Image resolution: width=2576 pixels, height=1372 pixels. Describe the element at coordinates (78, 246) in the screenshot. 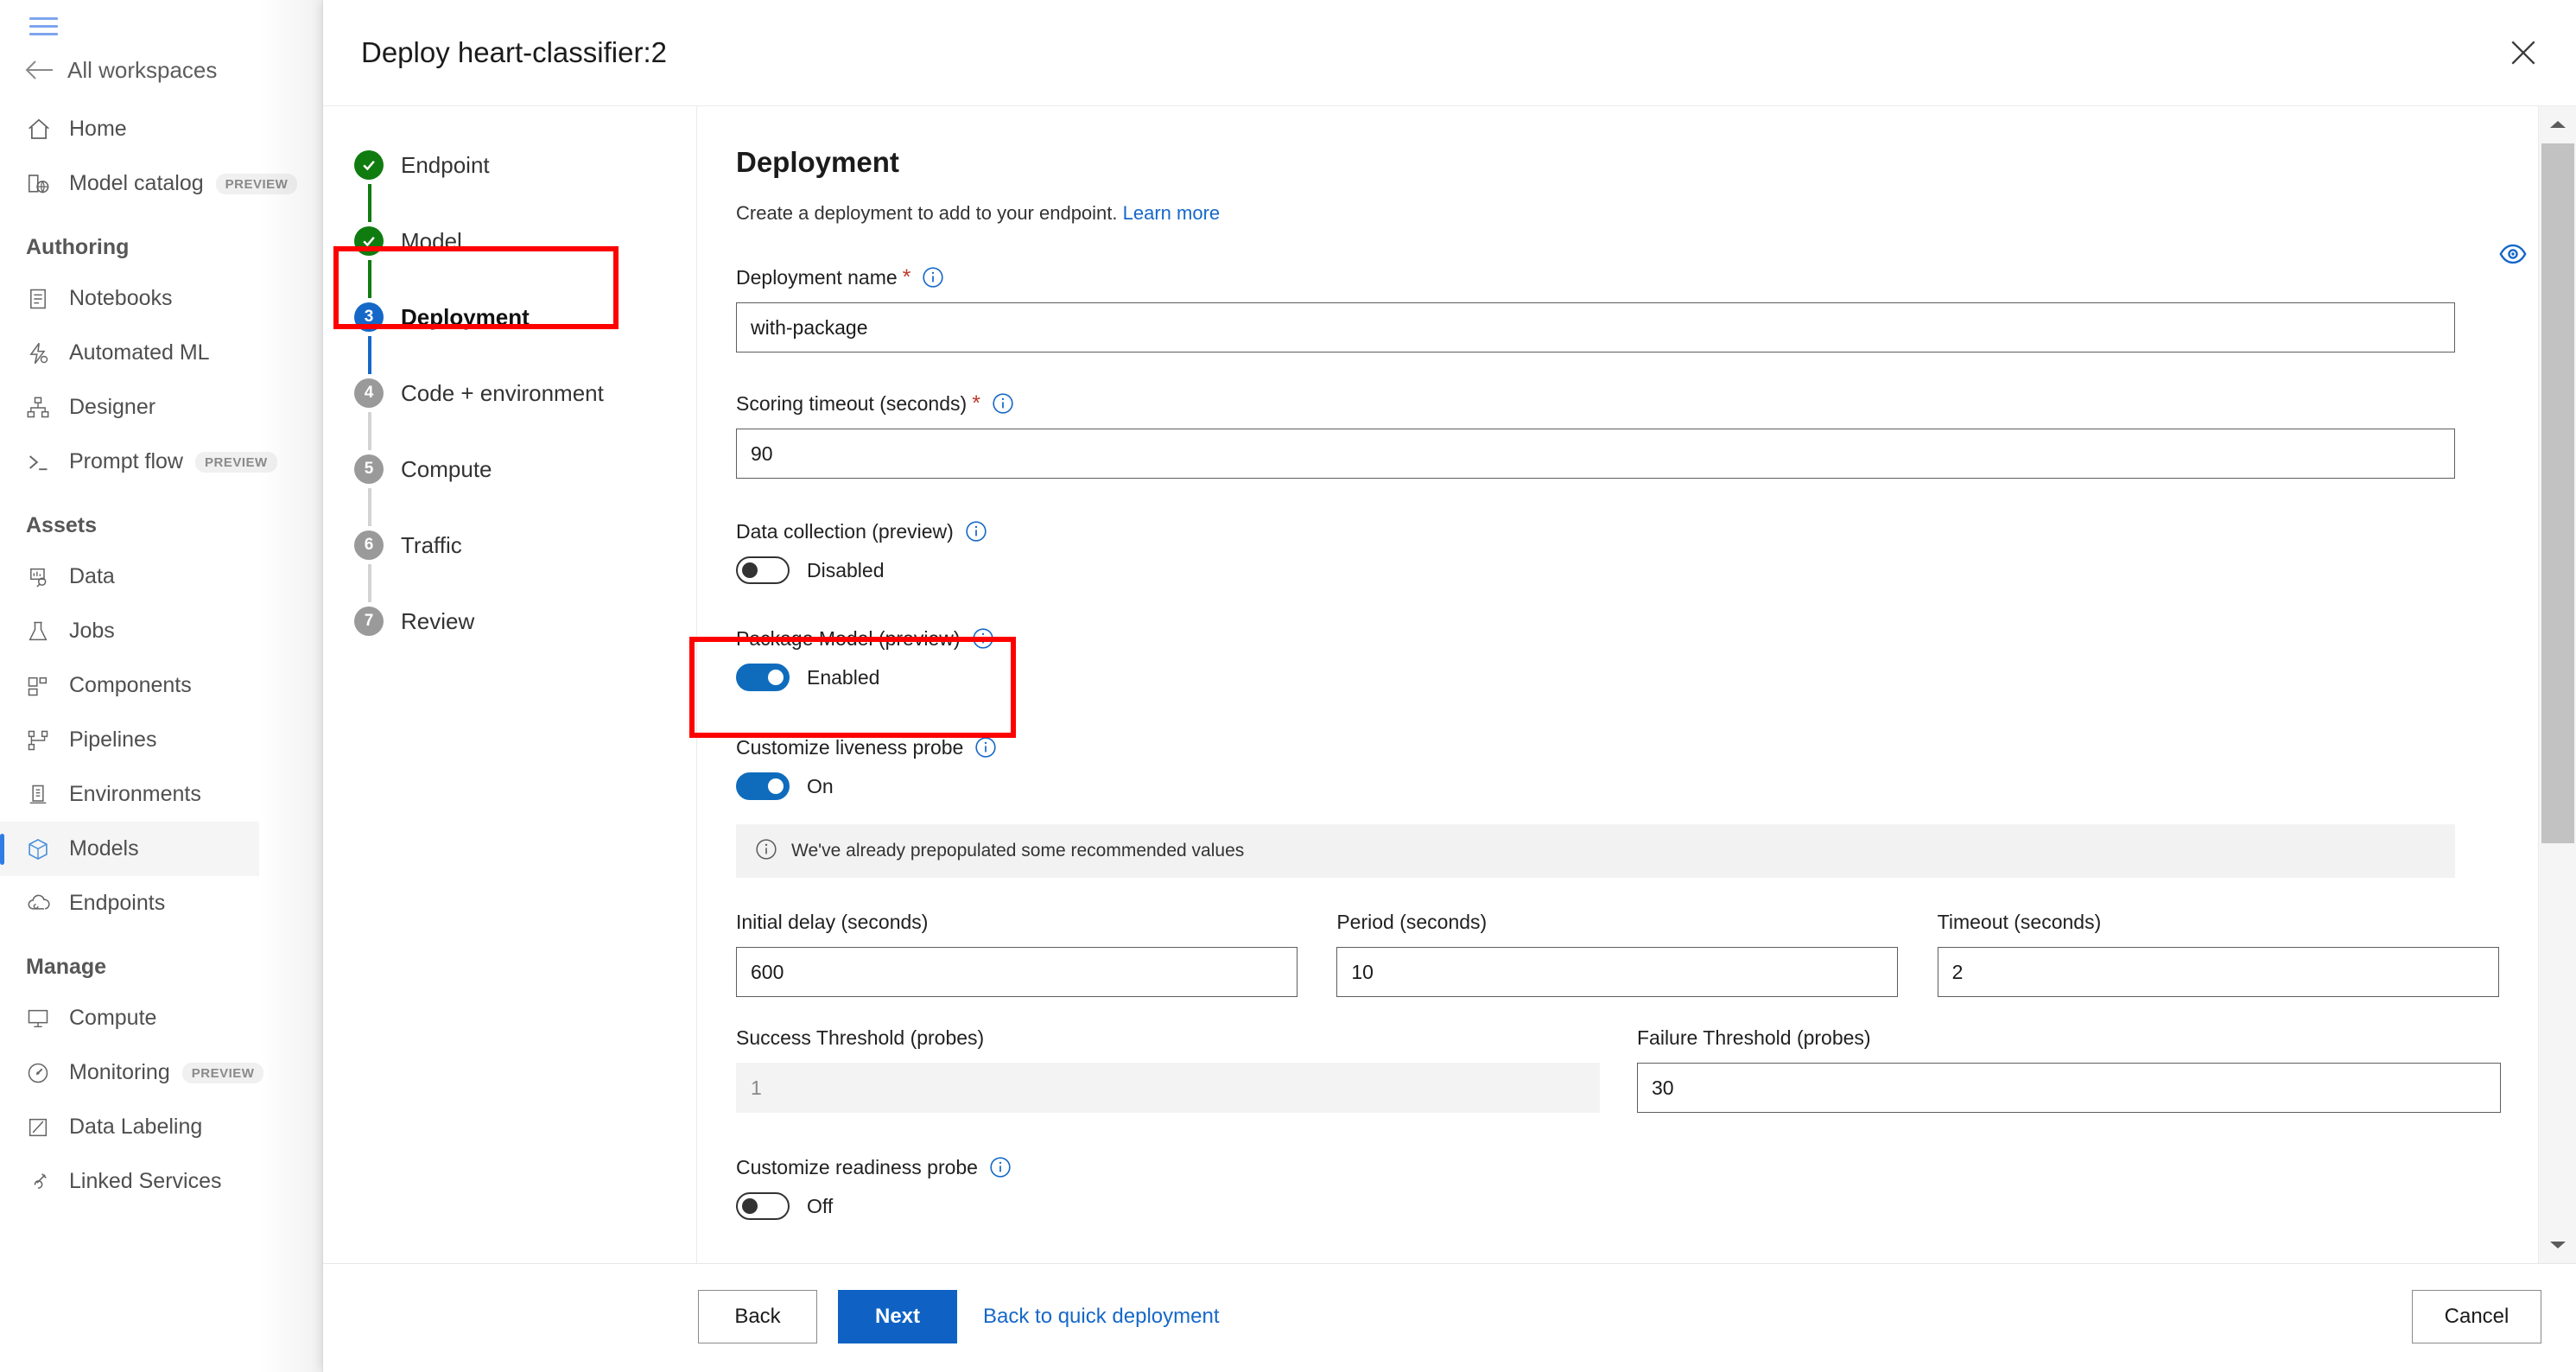

I see `nav-group-header-authoring: Authoring` at that location.